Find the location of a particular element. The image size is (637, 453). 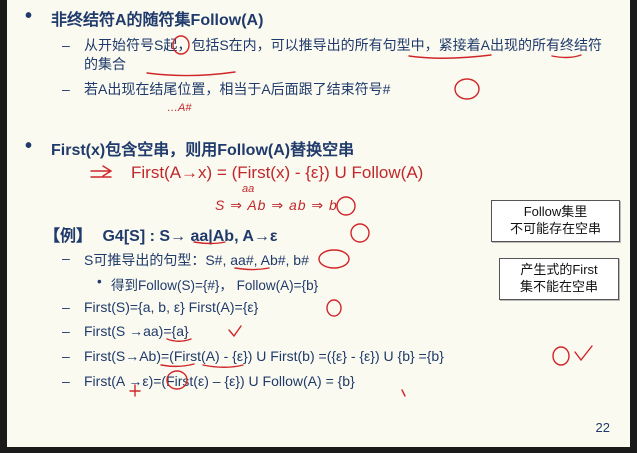

ink-circle-result-b is located at coordinates (561, 356).